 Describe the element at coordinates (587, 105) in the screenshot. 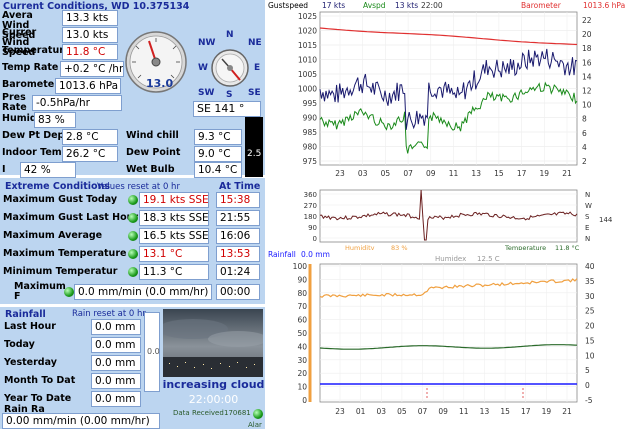

I see `top-right-tick: 10` at that location.